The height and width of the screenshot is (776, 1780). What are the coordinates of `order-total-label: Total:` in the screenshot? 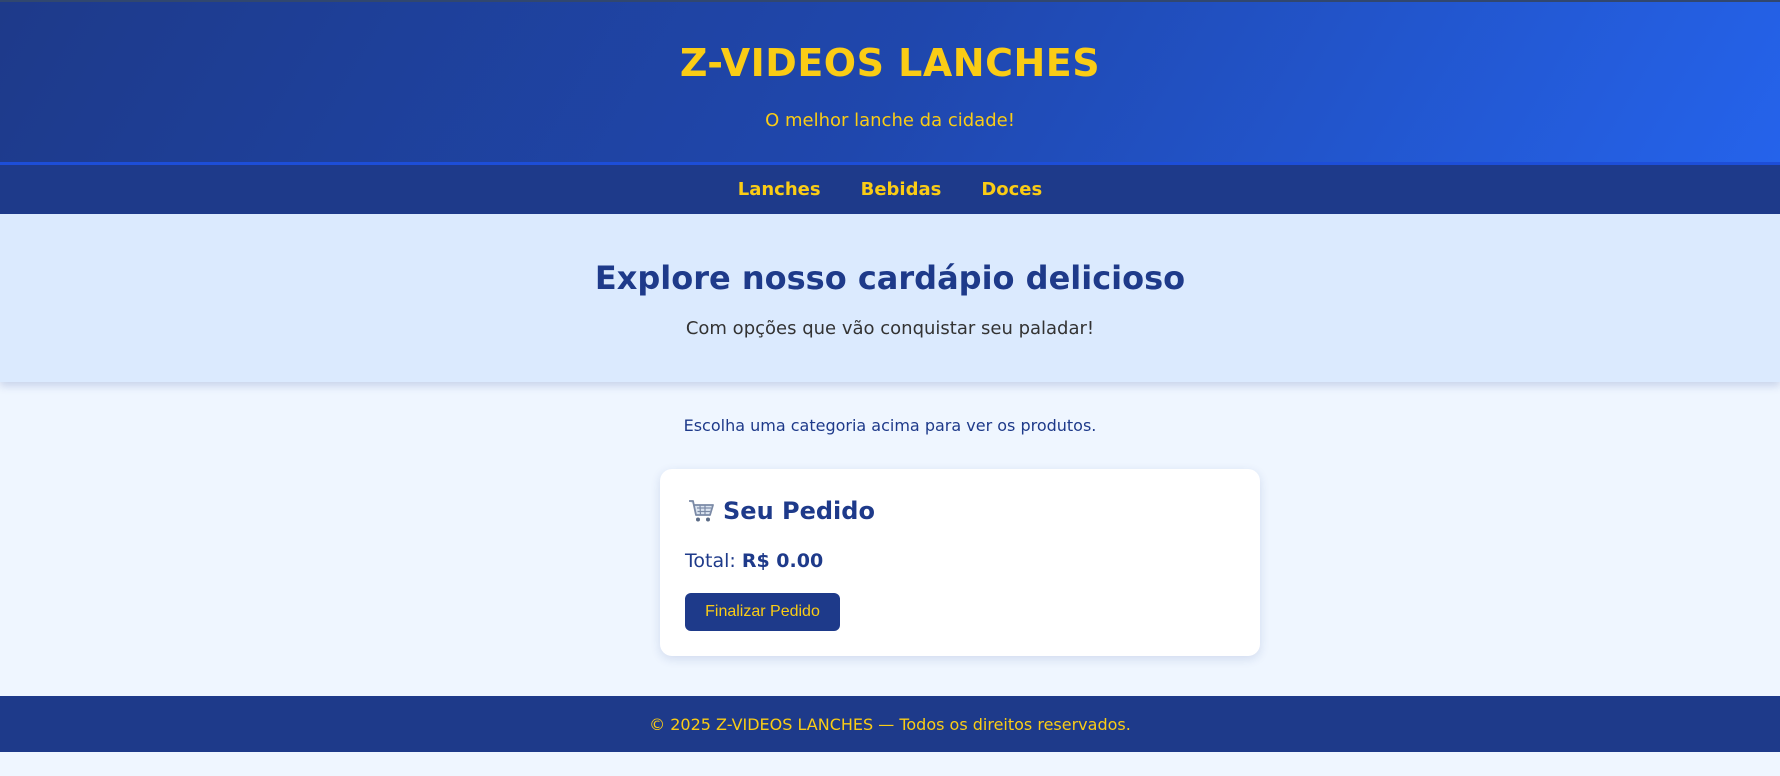 It's located at (713, 561).